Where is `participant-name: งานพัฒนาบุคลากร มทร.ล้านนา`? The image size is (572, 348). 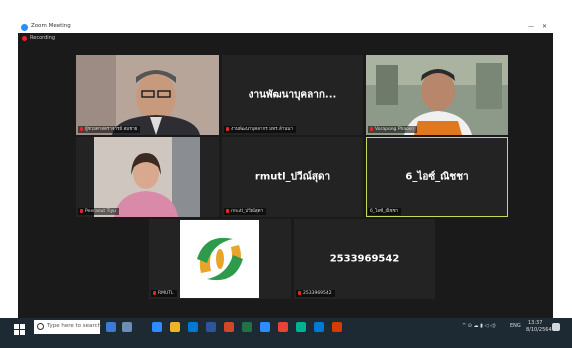 participant-name: งานพัฒนาบุคลากร มทร.ล้านนา is located at coordinates (262, 129).